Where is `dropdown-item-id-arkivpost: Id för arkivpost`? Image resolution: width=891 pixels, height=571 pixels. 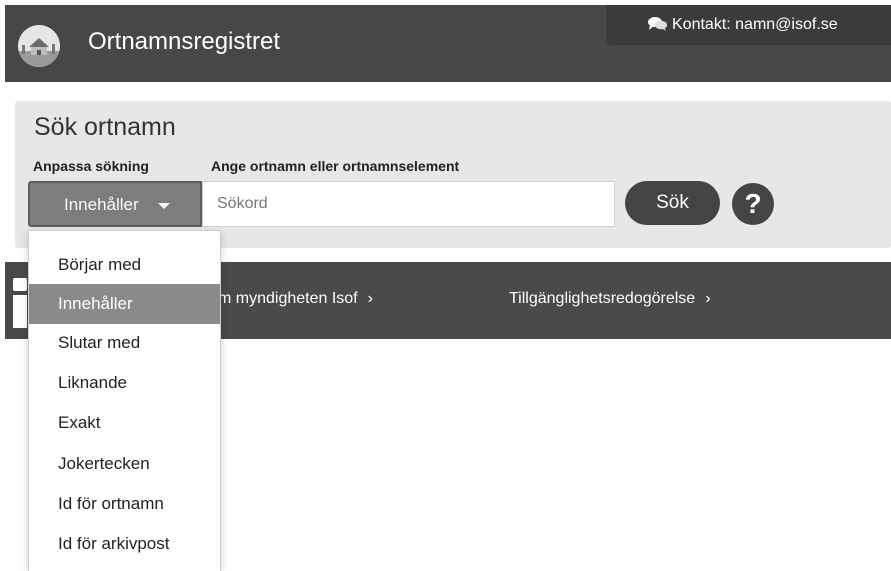
dropdown-item-id-arkivpost: Id för arkivpost is located at coordinates (124, 544).